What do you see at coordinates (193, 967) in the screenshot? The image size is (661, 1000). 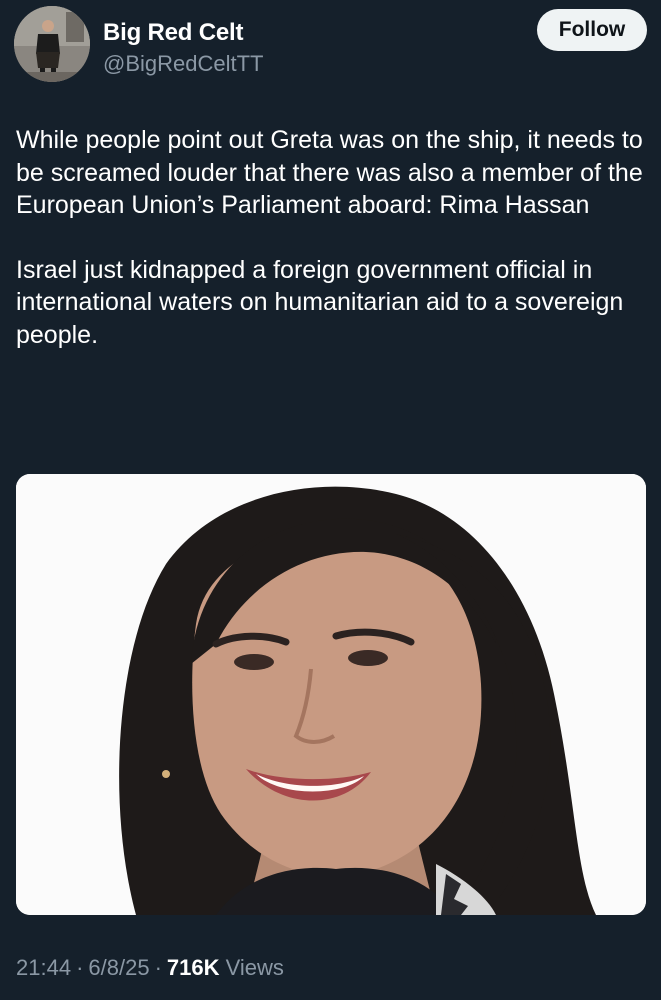 I see `views-count: 716K` at bounding box center [193, 967].